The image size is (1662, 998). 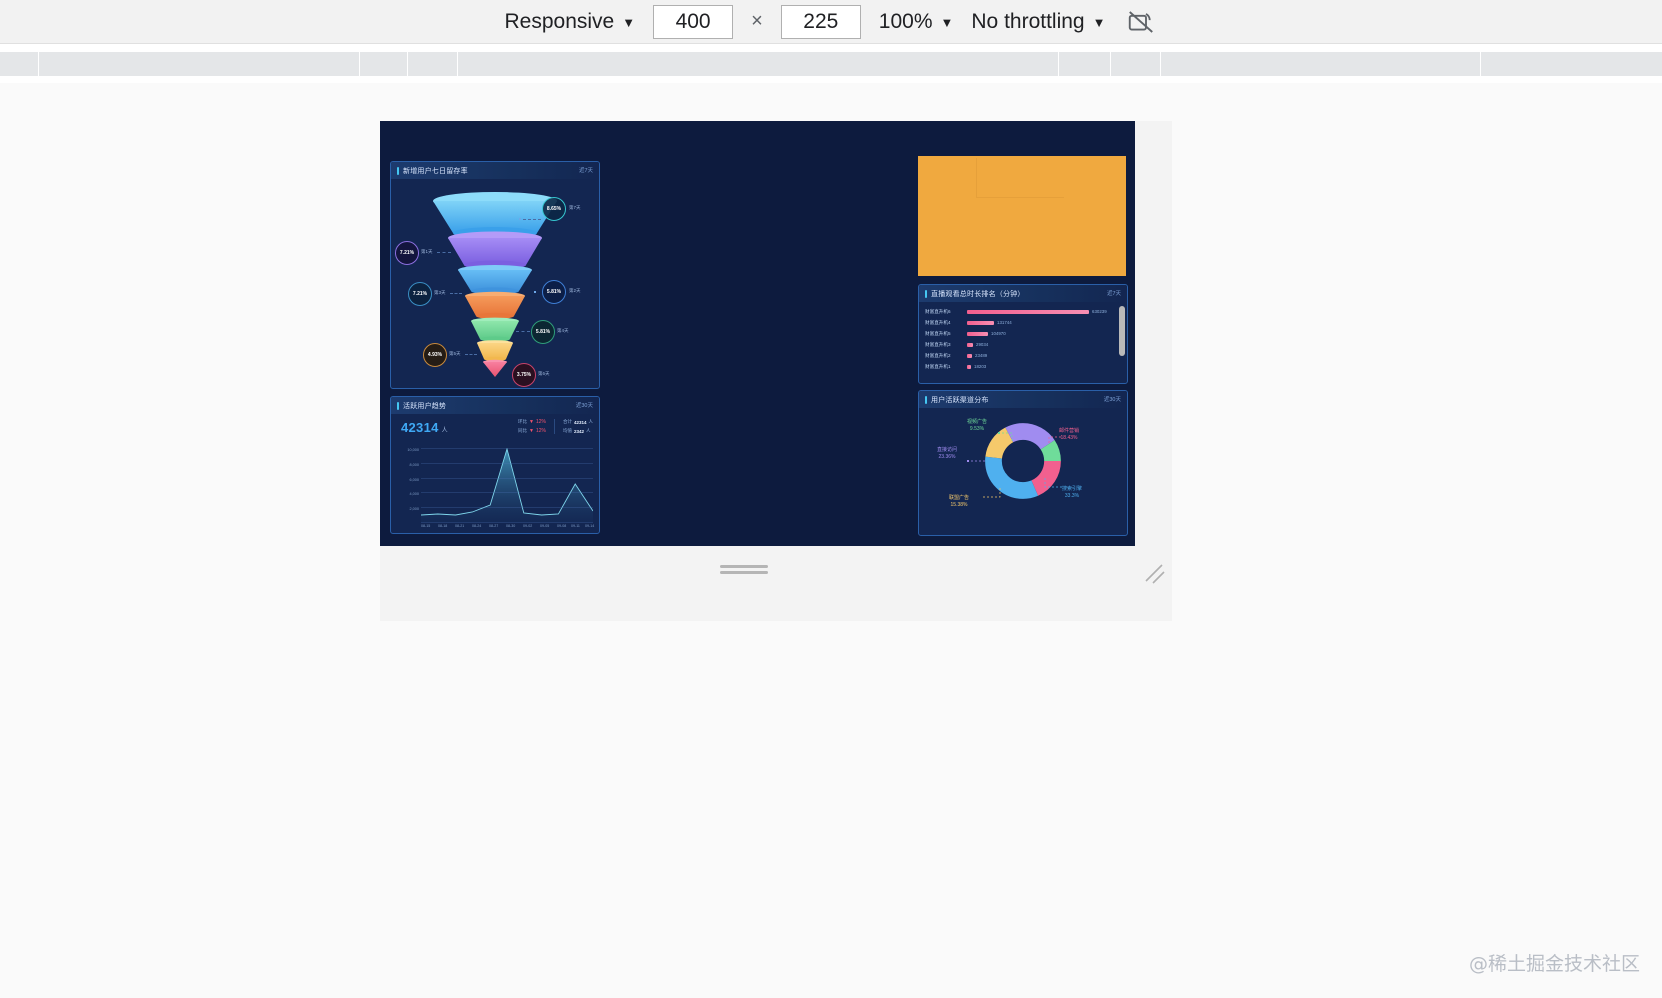 I want to click on funnel-stage-badge: 5.81%, so click(x=554, y=292).